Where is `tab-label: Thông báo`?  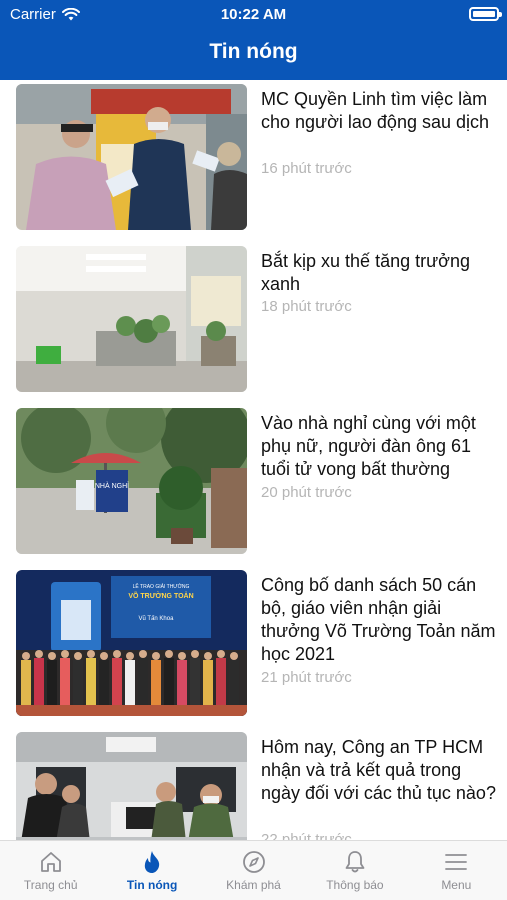
tab-label: Thông báo is located at coordinates (355, 885).